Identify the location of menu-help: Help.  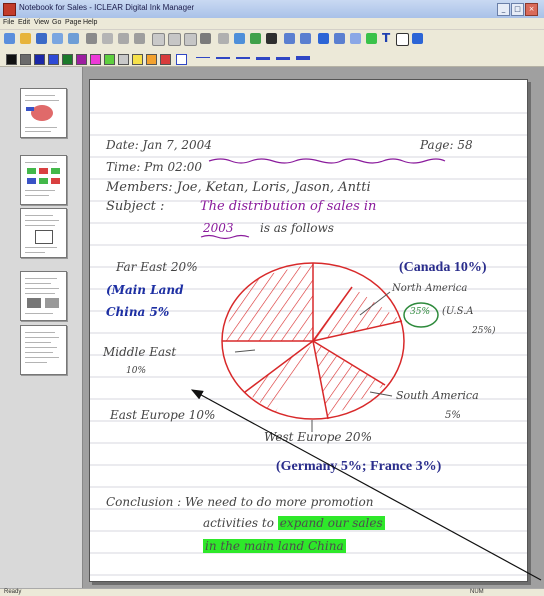
(90, 22).